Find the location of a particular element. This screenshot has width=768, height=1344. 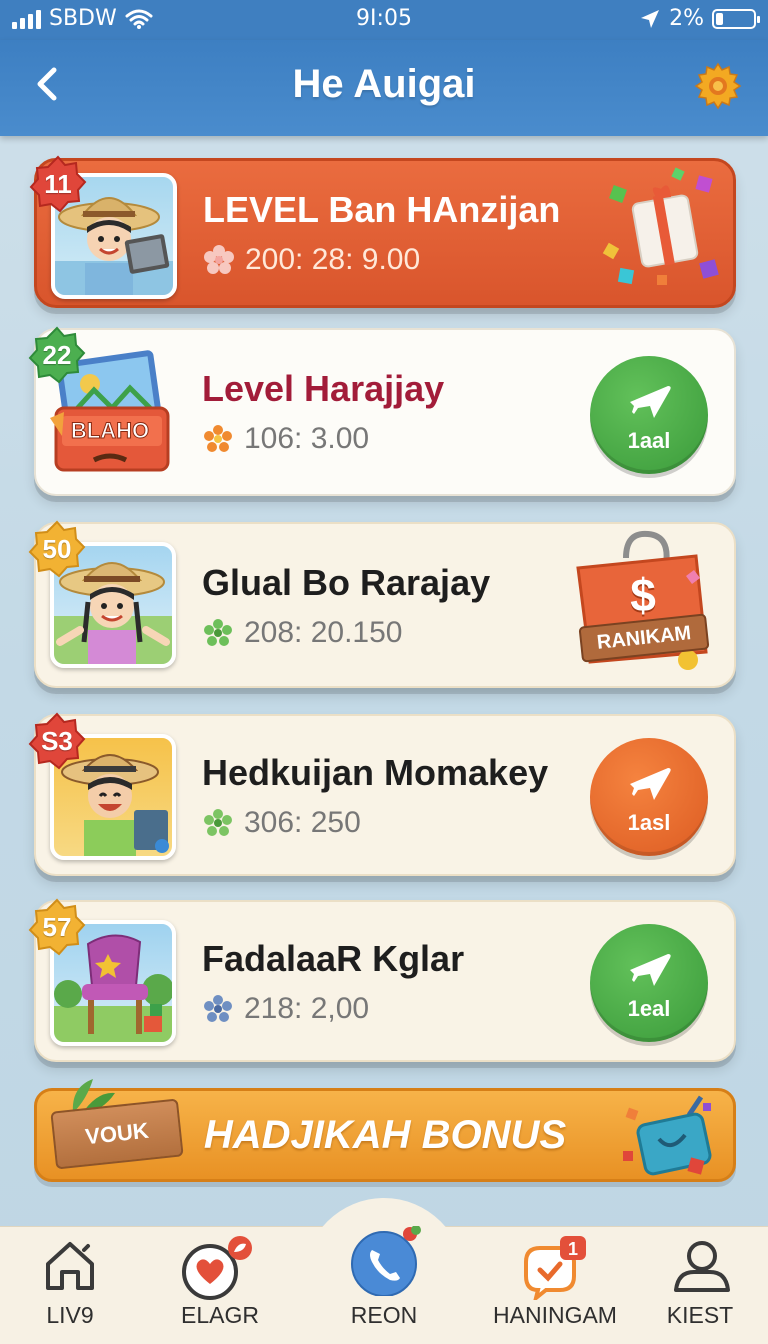

gift-box-icon is located at coordinates (660, 226).